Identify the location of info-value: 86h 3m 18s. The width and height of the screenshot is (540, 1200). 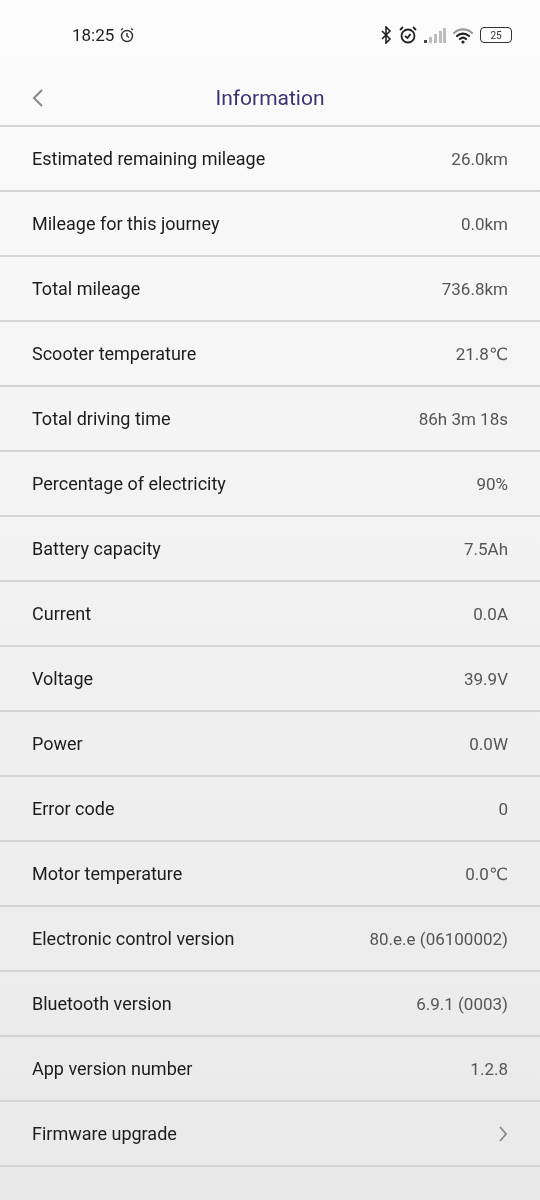
(463, 418).